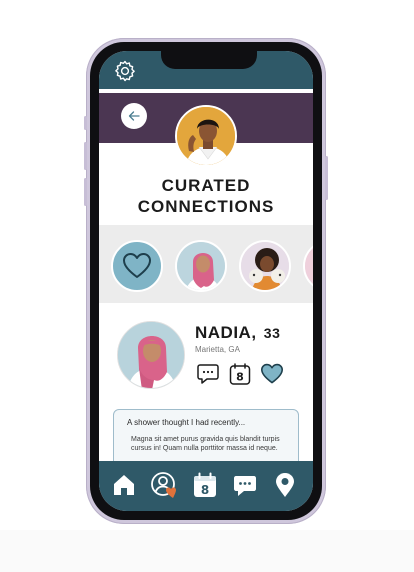 The width and height of the screenshot is (414, 572). I want to click on user-photo, so click(206, 136).